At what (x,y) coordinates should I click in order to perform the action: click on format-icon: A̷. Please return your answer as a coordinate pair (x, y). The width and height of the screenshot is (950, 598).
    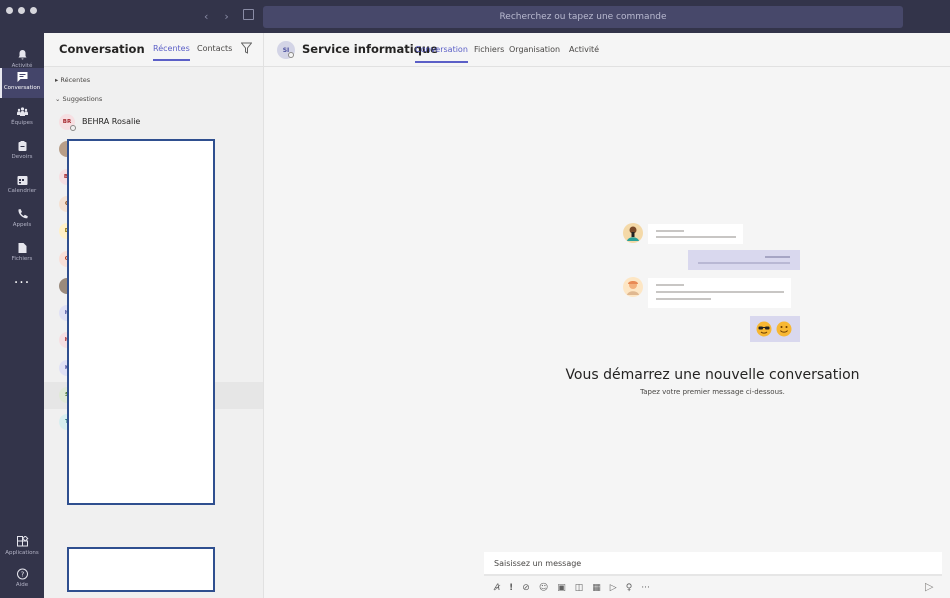
    Looking at the image, I should click on (497, 588).